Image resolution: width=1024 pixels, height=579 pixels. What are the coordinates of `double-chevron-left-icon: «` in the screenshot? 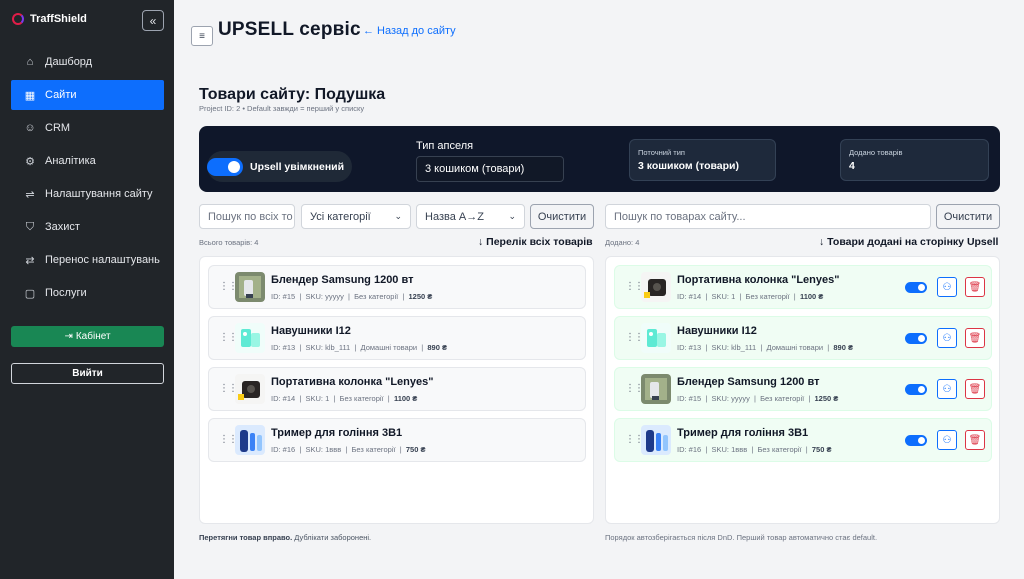 It's located at (153, 20).